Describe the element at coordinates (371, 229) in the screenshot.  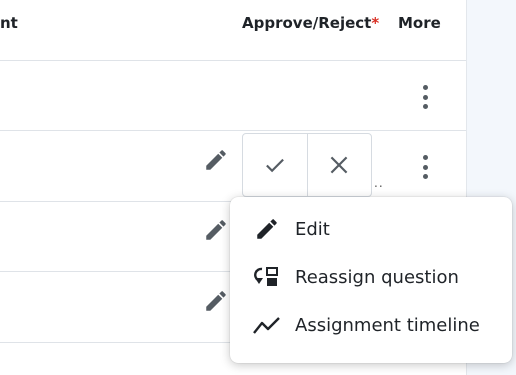
I see `menu-item-edit: Edit` at that location.